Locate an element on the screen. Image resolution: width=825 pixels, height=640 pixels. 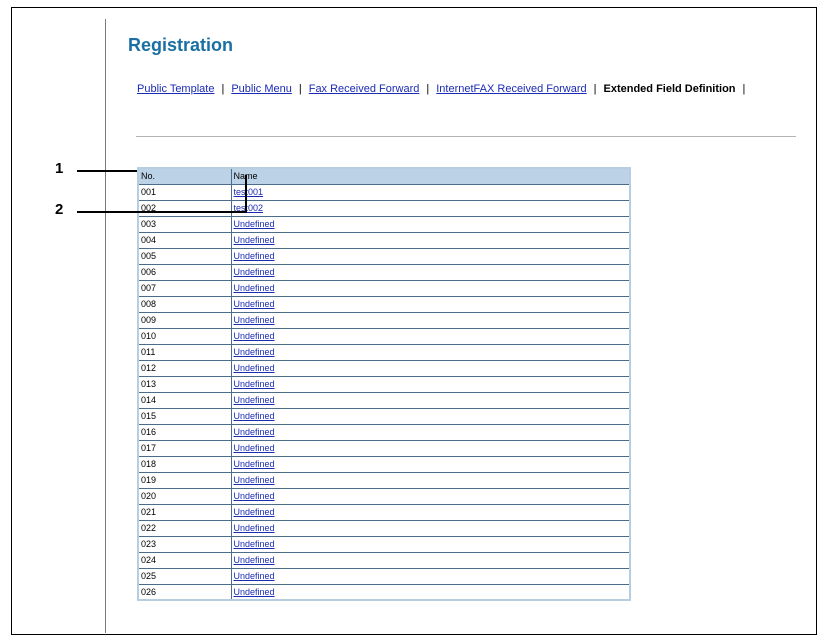
table-row: 008 Undefined is located at coordinates (384, 304).